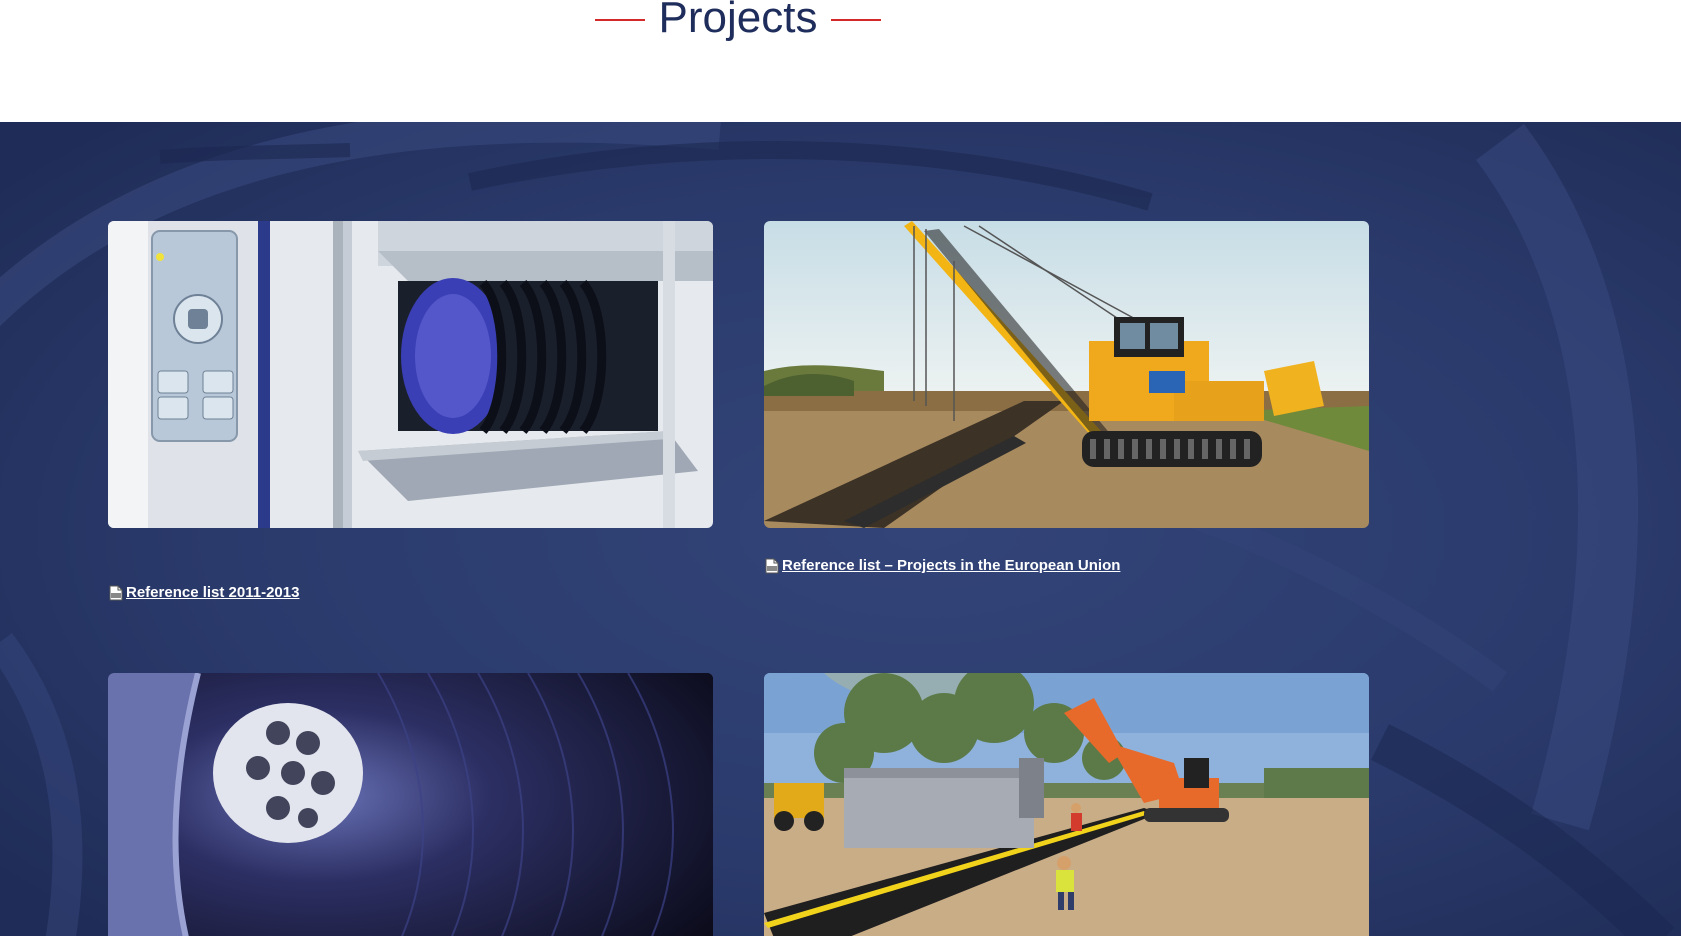  What do you see at coordinates (856, 20) in the screenshot?
I see `title-decoration-right` at bounding box center [856, 20].